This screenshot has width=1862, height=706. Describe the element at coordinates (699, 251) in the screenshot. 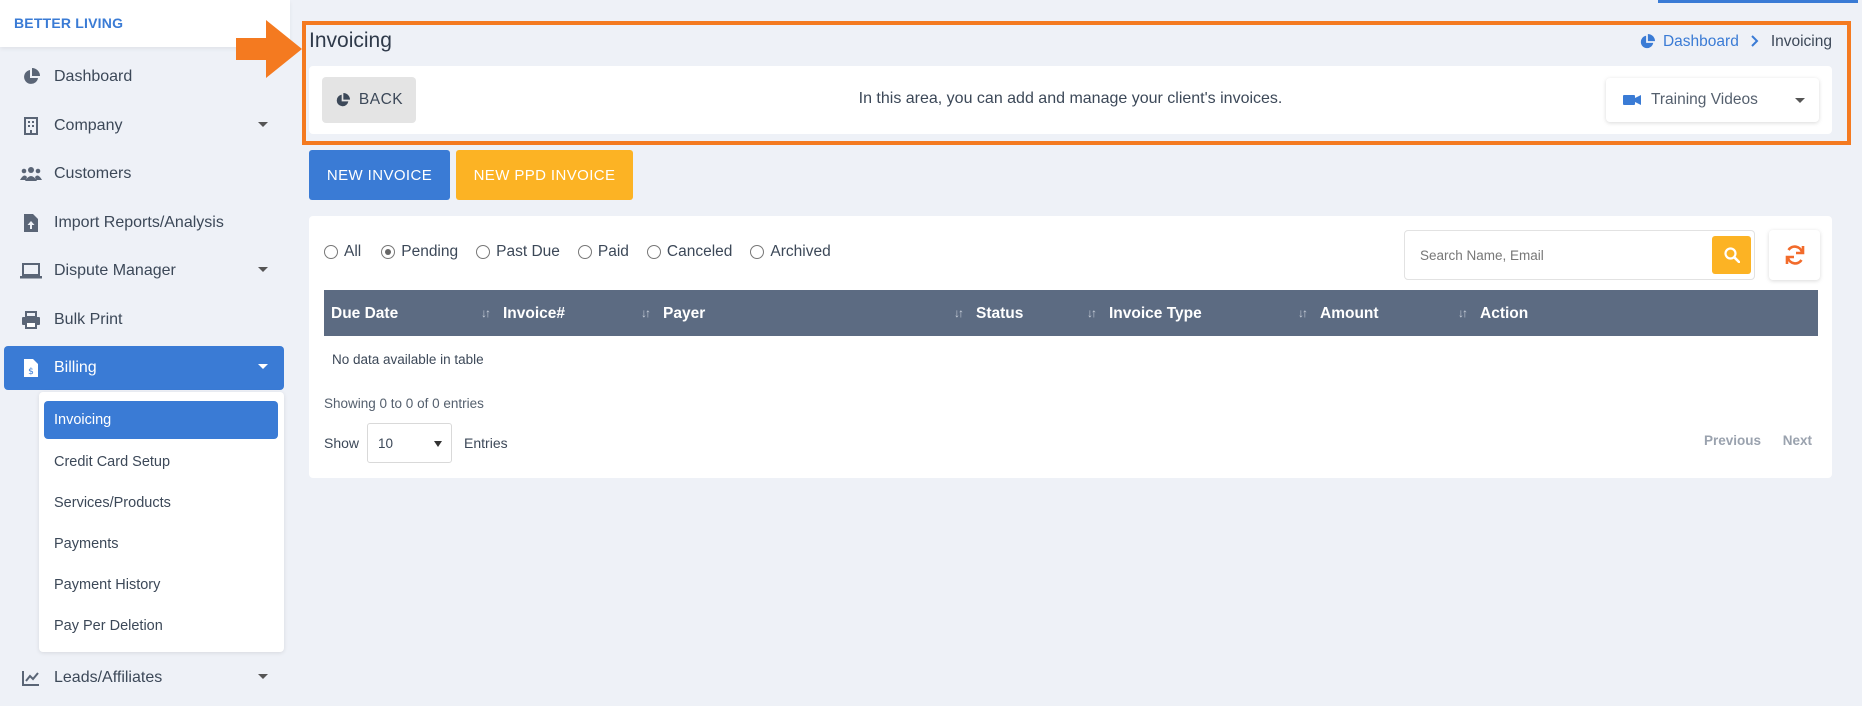

I see `filter-label: Canceled` at that location.